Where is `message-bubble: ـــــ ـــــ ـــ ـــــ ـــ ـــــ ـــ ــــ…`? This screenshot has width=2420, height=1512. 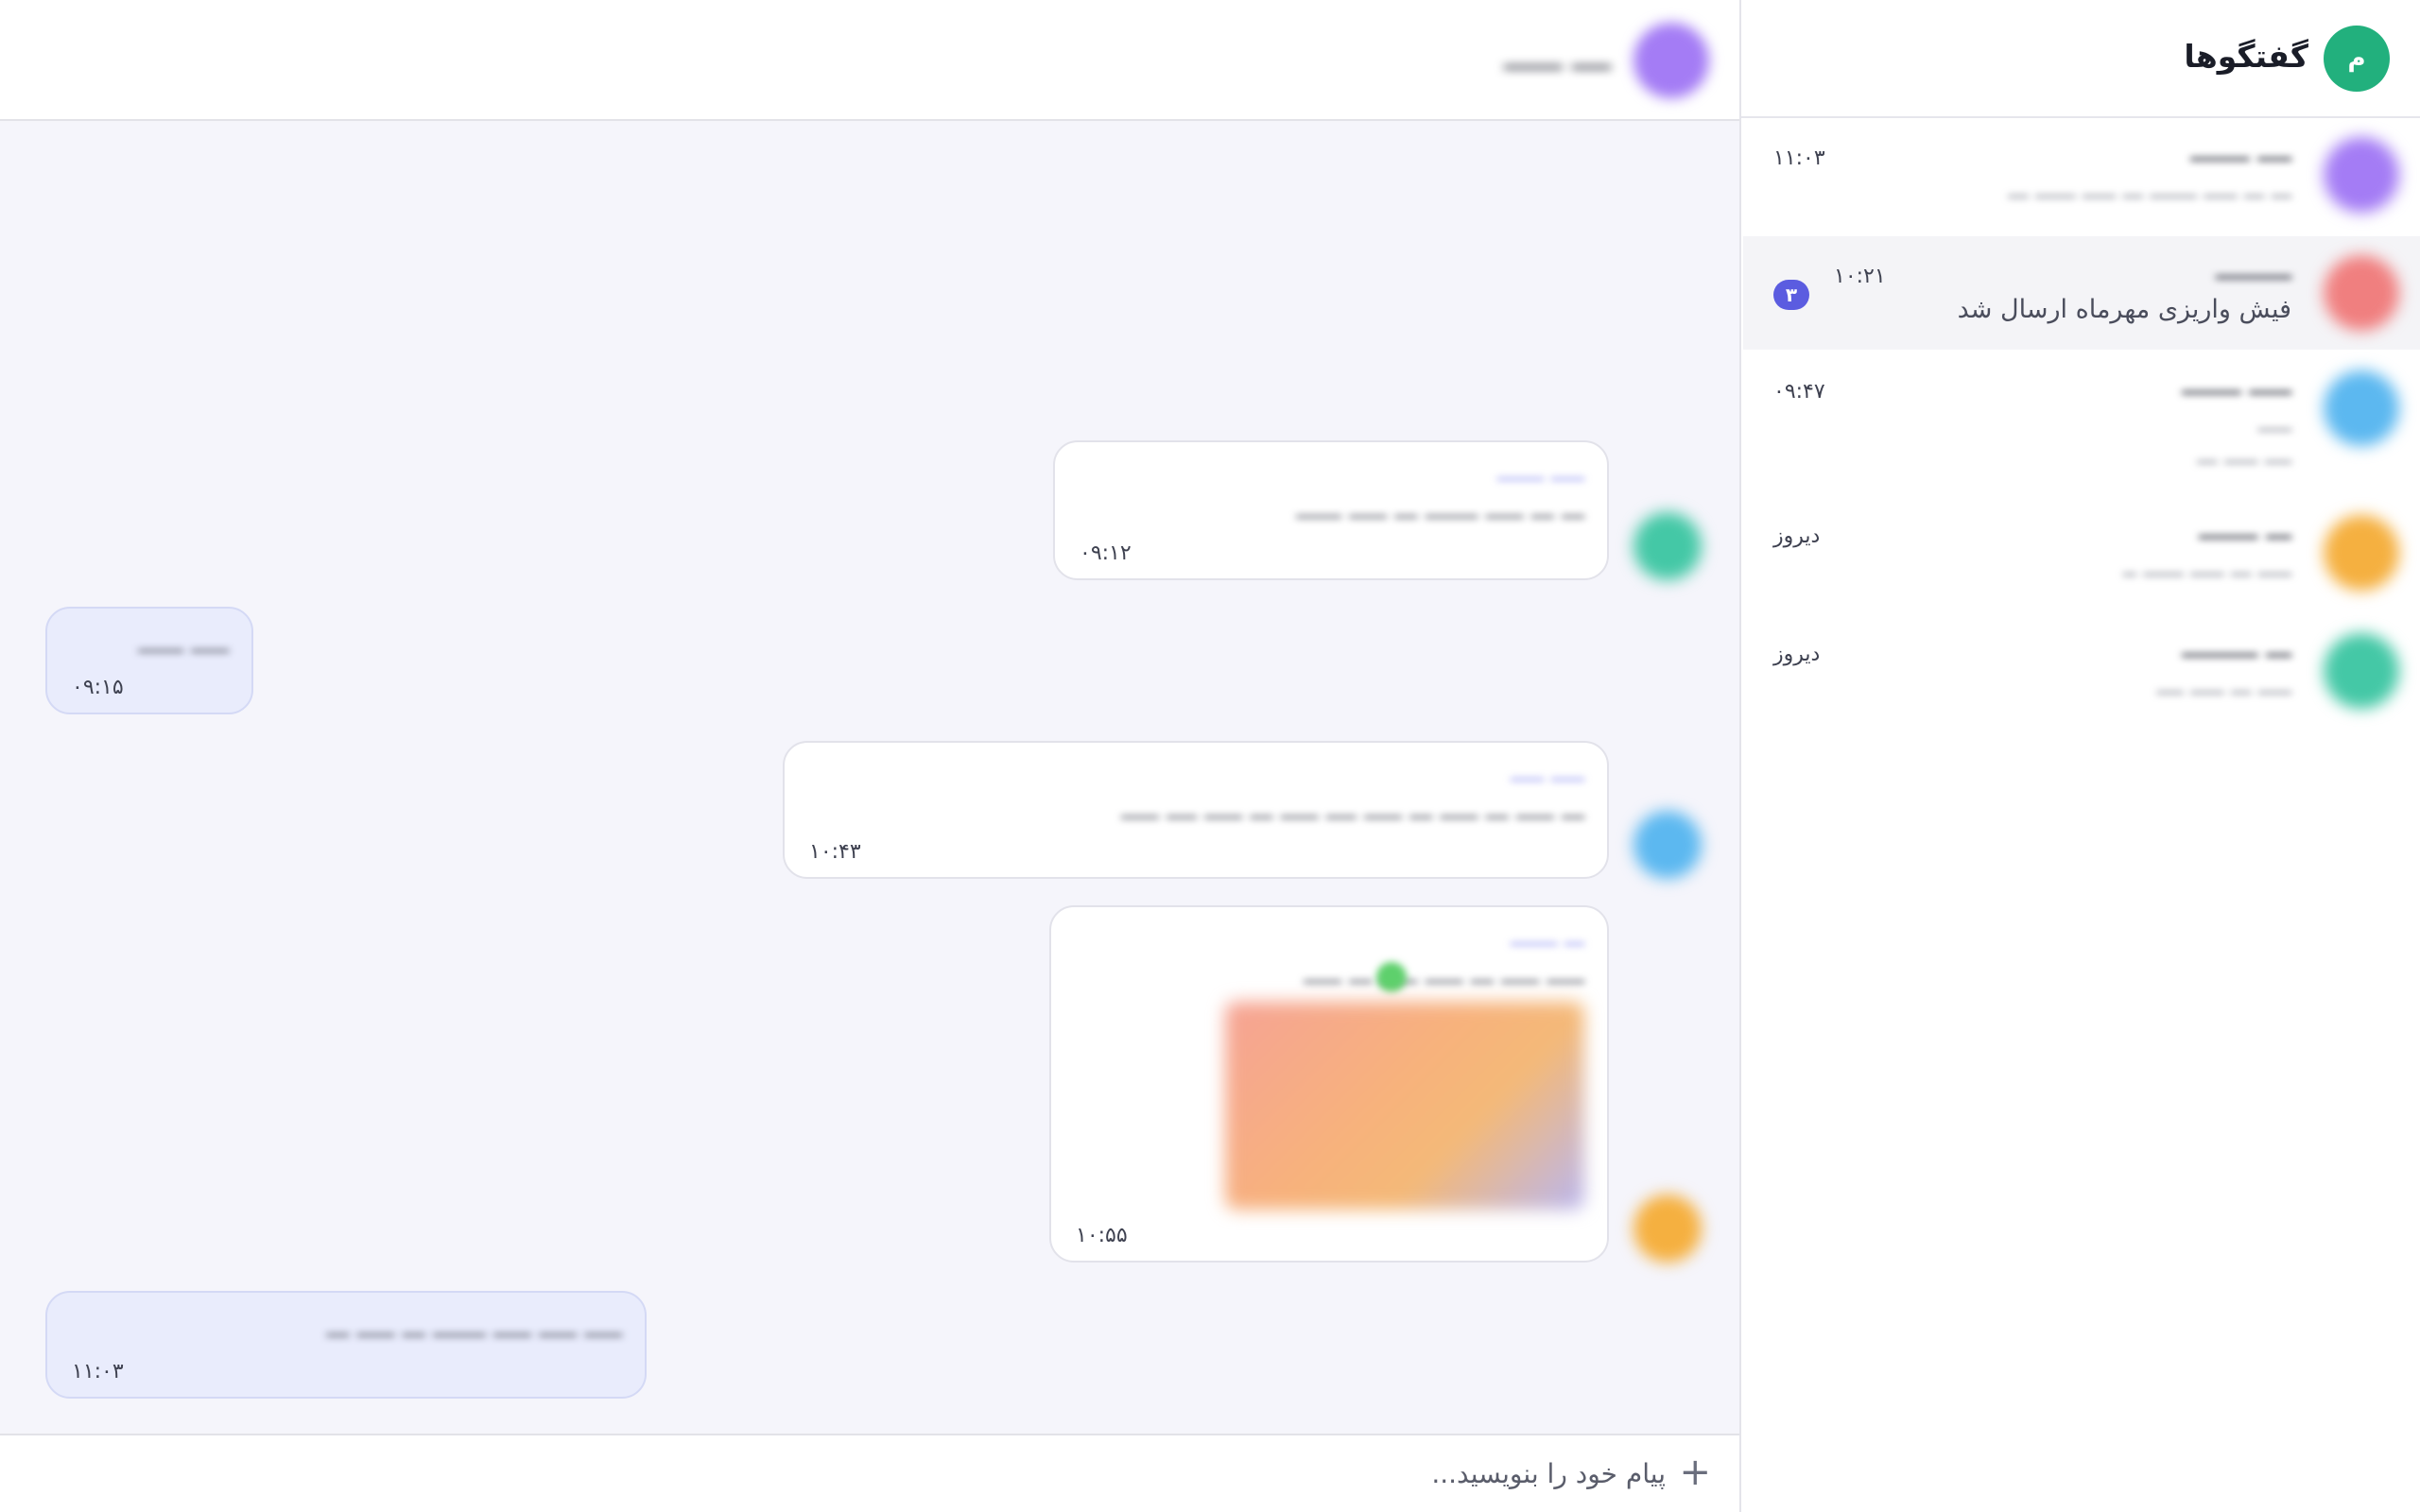
message-bubble: ـــــ ـــــ ـــ ـــــ ـــ ـــــ ـــ ــــ… is located at coordinates (1196, 810).